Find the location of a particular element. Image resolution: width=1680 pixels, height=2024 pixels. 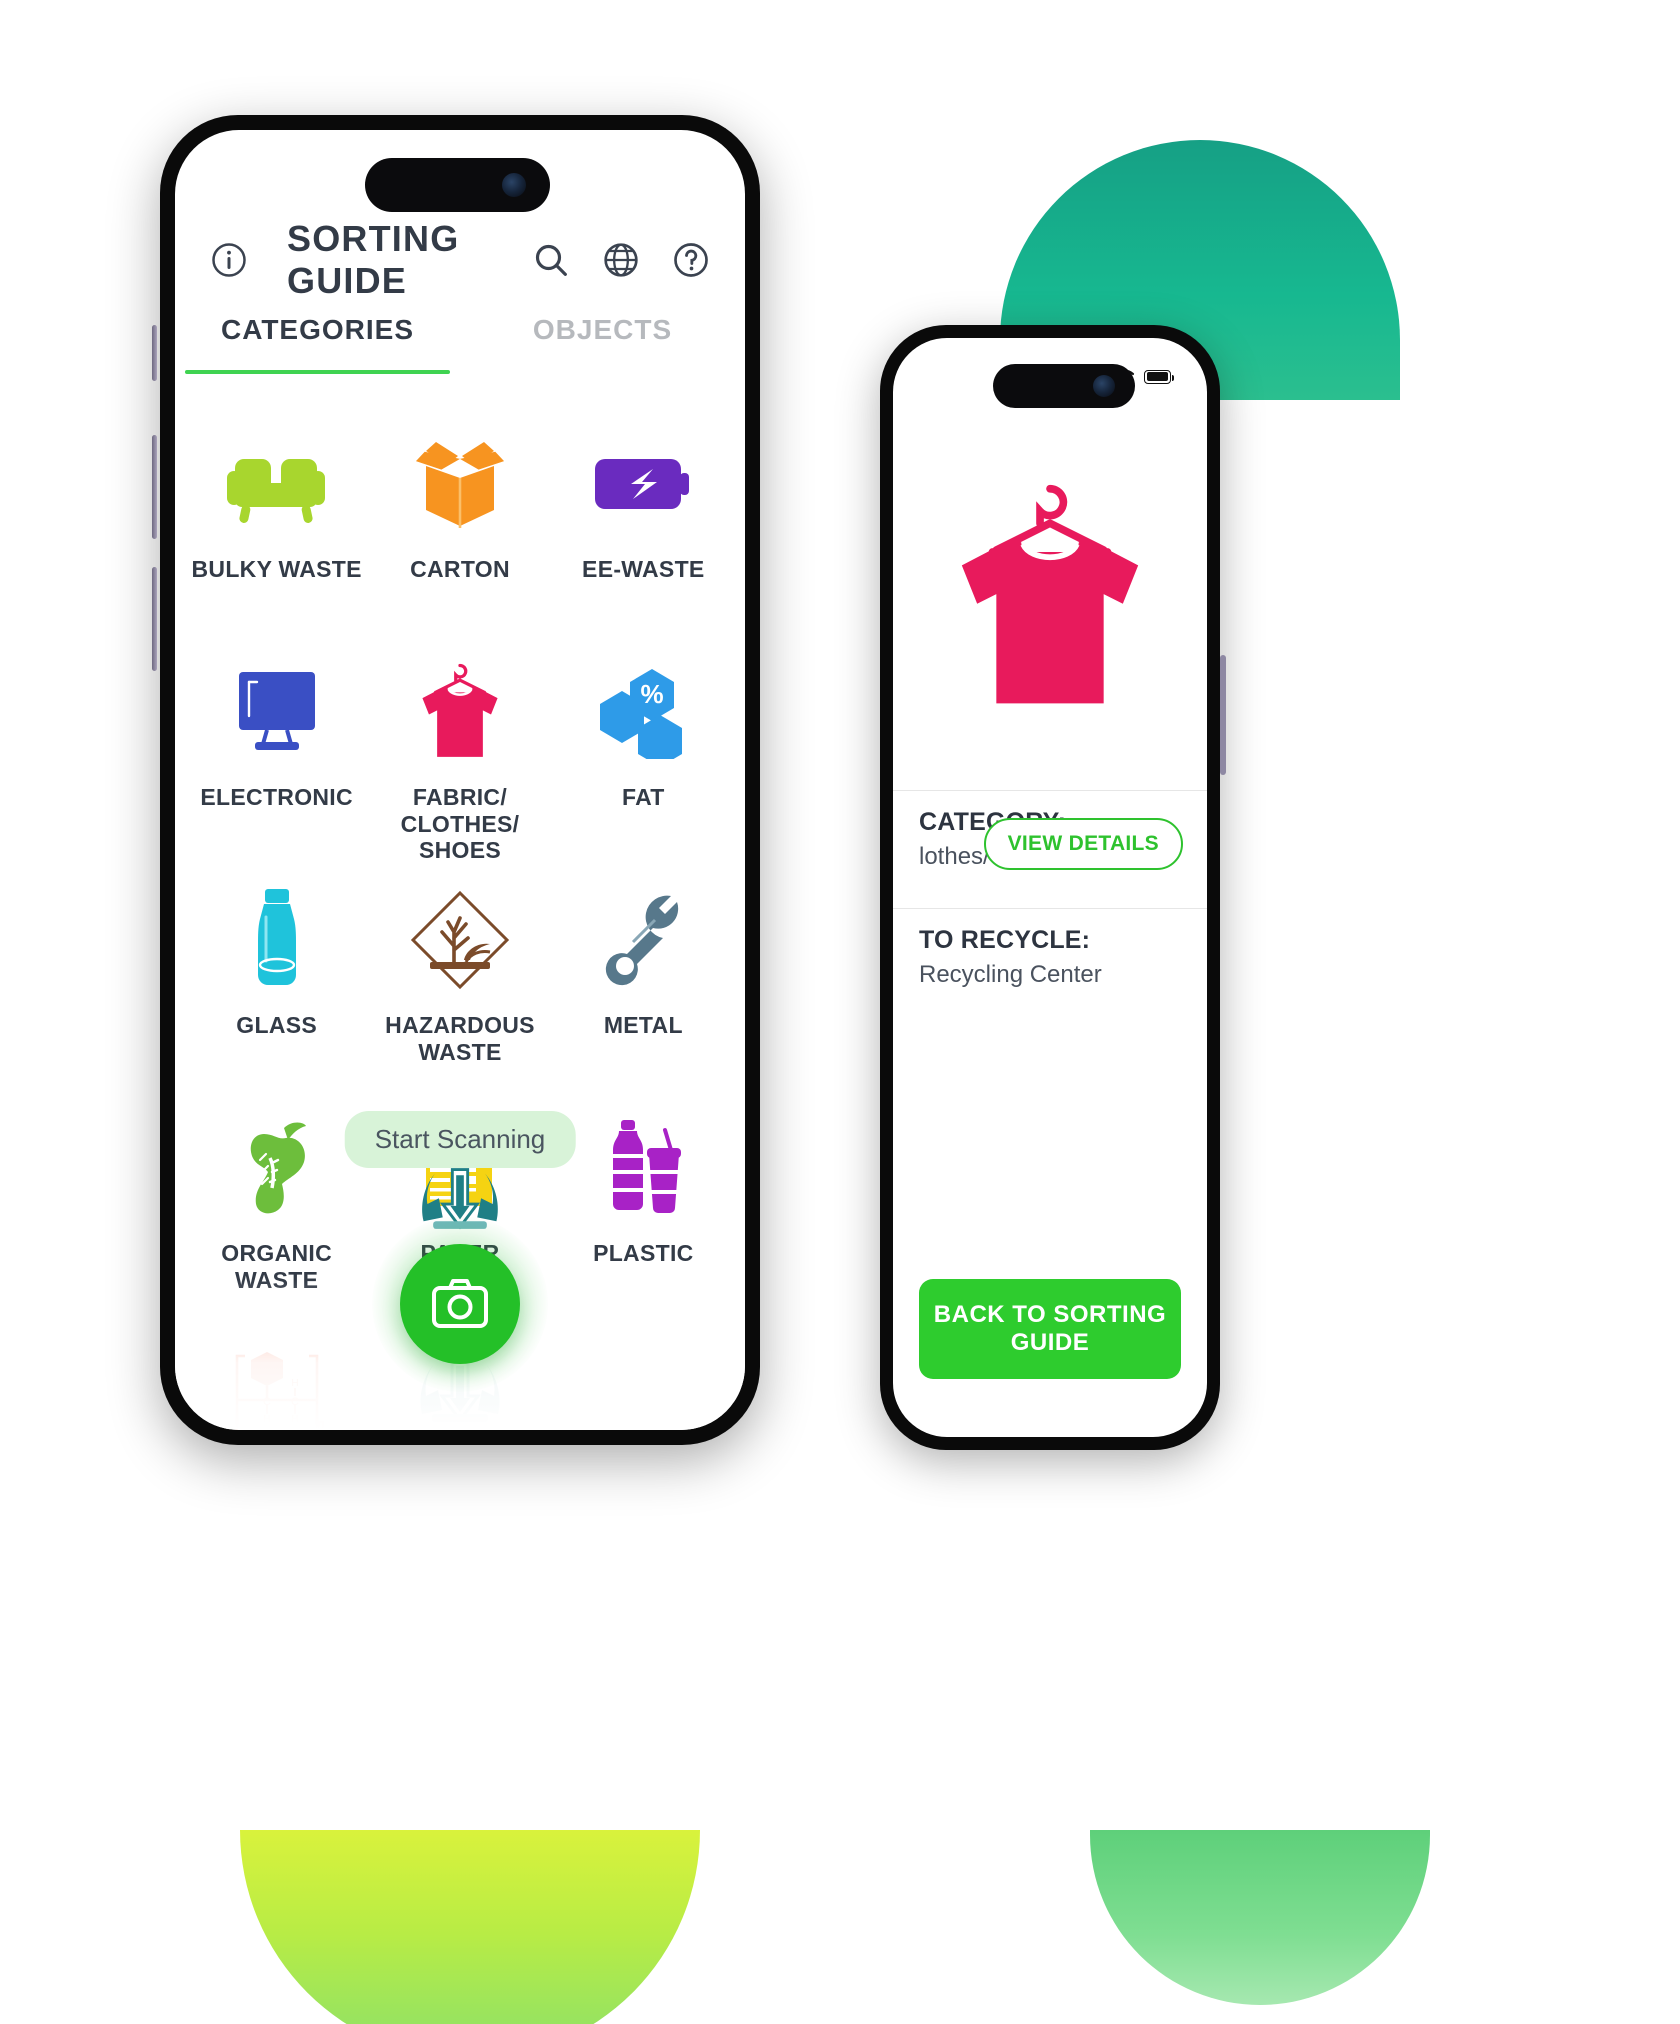

category-item-fat: % FAT is located at coordinates (643, 756).